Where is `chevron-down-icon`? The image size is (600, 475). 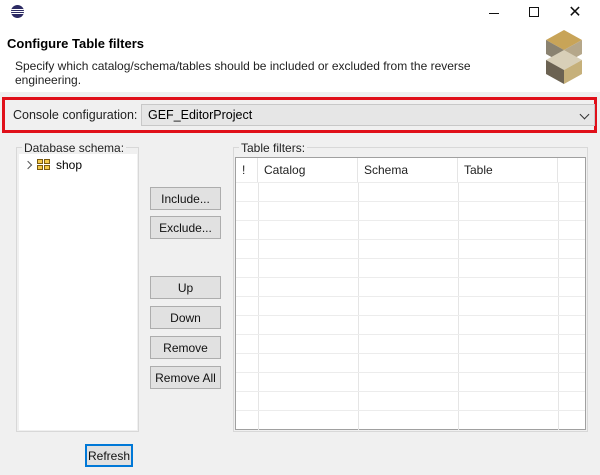
chevron-down-icon is located at coordinates (584, 114).